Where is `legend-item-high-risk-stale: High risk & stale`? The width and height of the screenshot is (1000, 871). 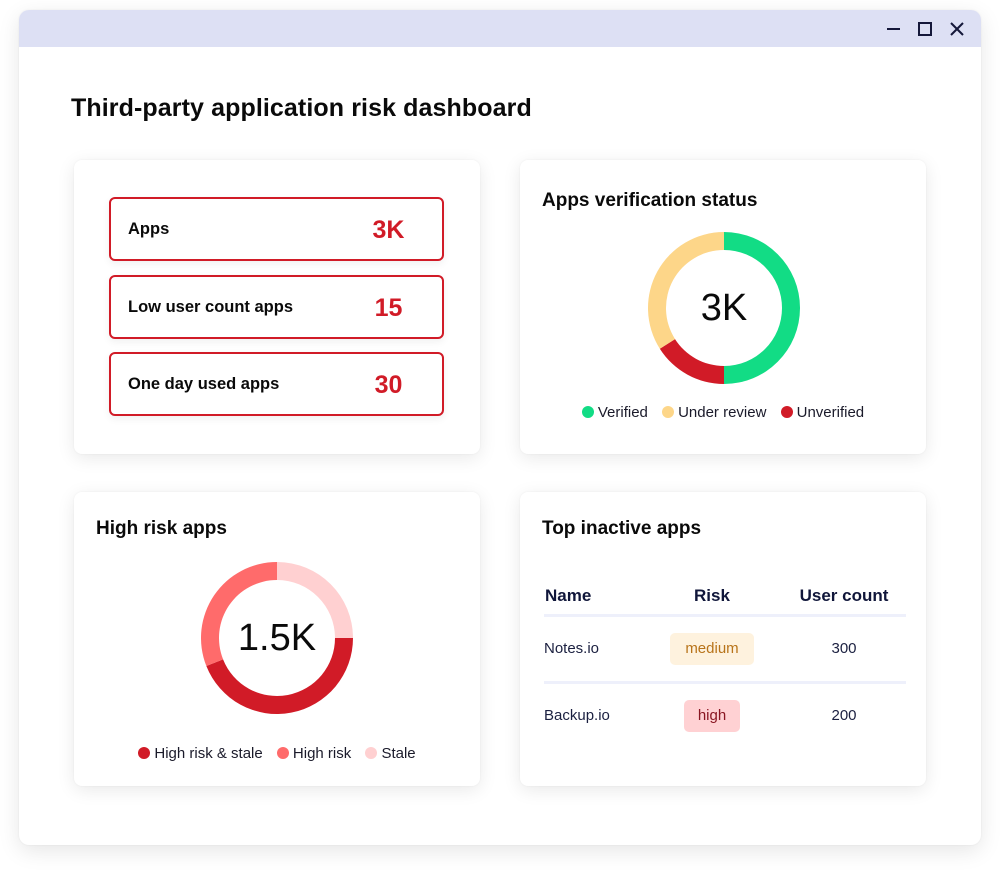 legend-item-high-risk-stale: High risk & stale is located at coordinates (200, 753).